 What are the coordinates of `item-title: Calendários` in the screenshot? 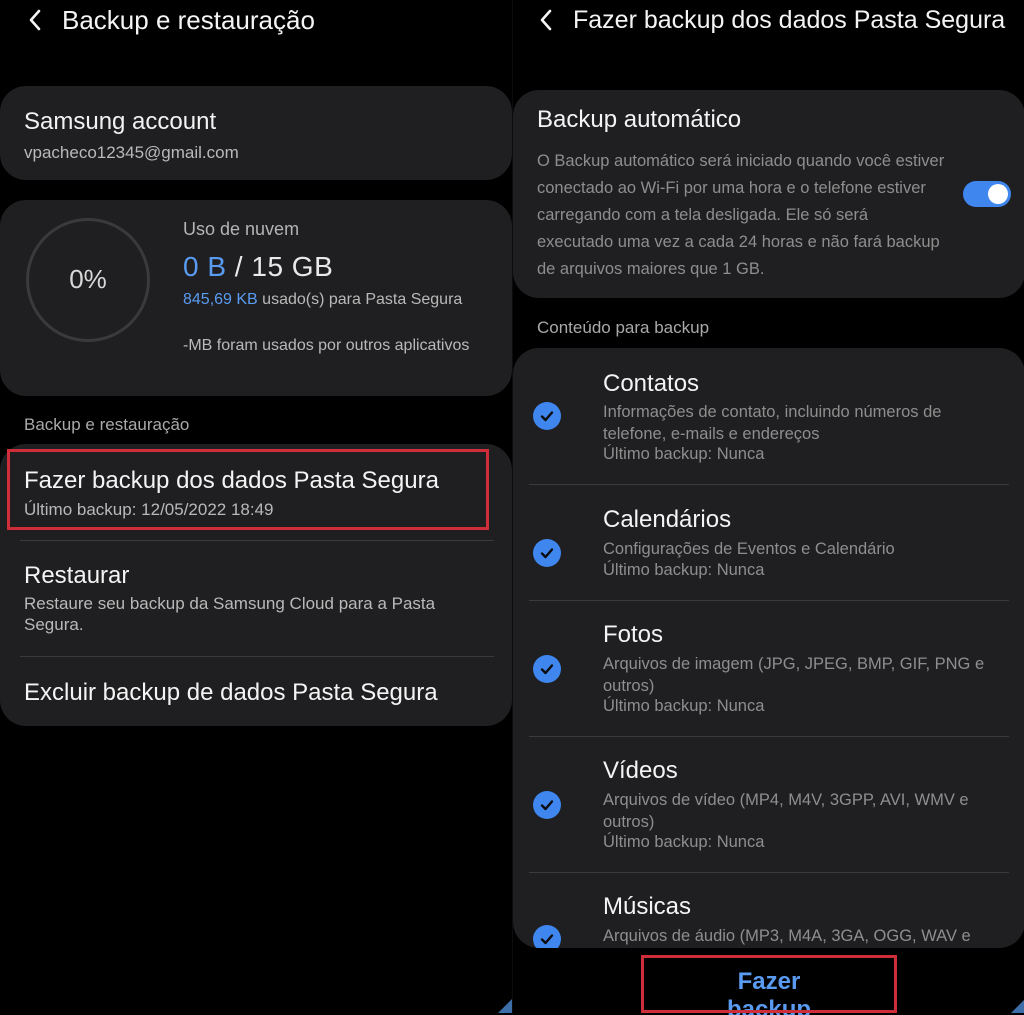 It's located at (667, 519).